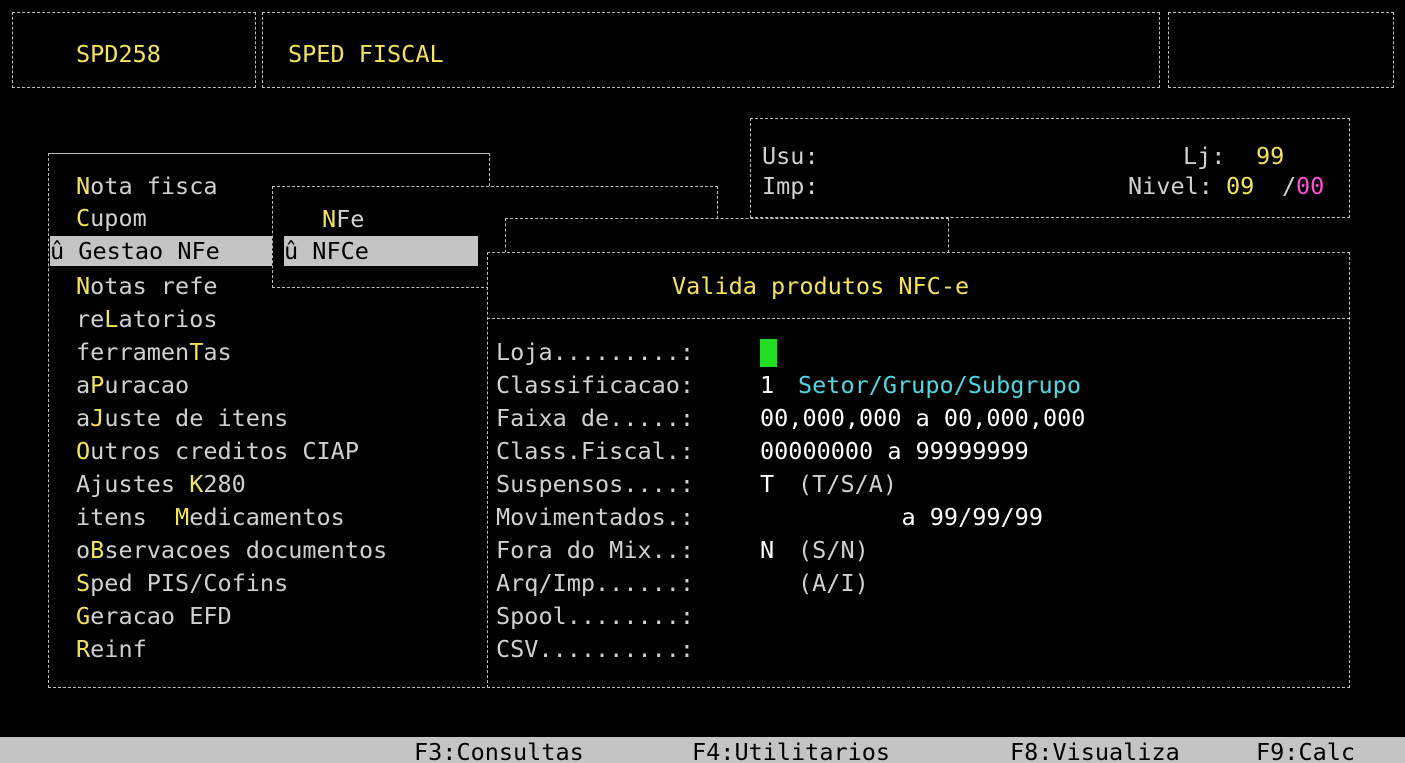 The height and width of the screenshot is (763, 1405). What do you see at coordinates (901, 517) in the screenshot?
I see `field-movimentados-value: a 99/99/99` at bounding box center [901, 517].